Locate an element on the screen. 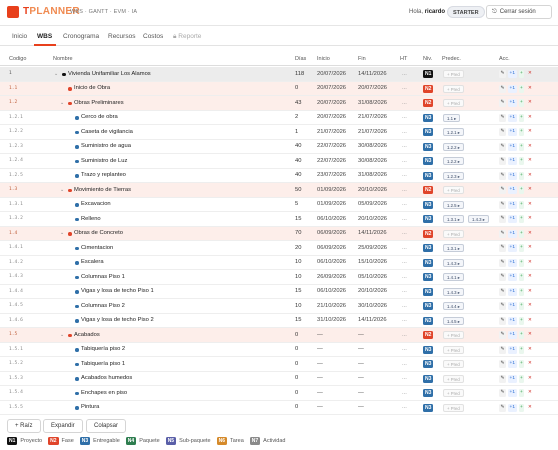  tab-reporte: 🔒︎ Reporte is located at coordinates (187, 37).